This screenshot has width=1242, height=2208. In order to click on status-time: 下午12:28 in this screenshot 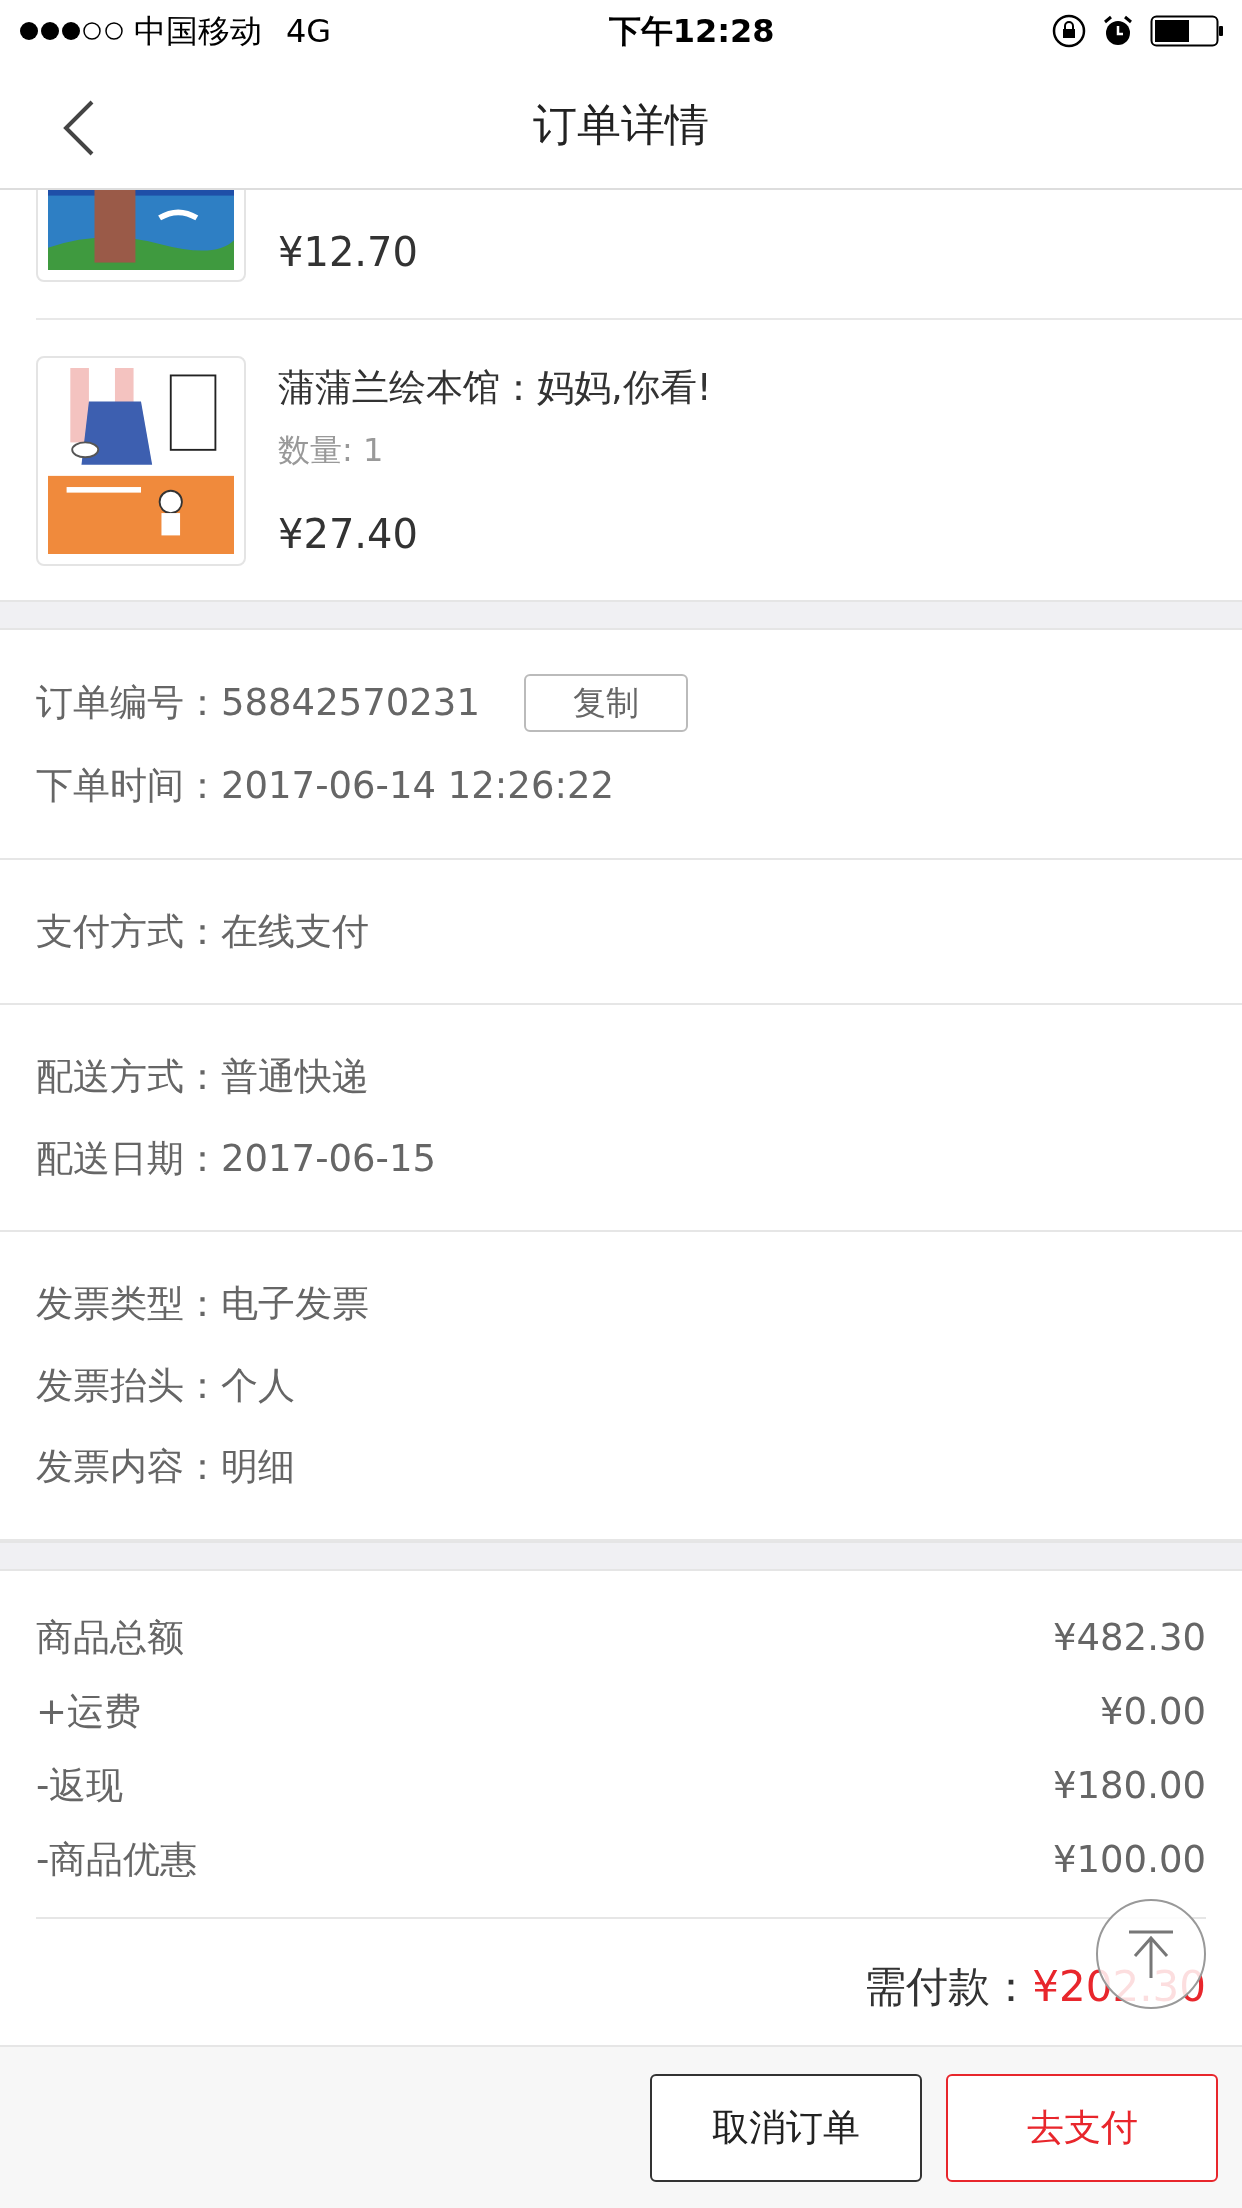, I will do `click(691, 31)`.